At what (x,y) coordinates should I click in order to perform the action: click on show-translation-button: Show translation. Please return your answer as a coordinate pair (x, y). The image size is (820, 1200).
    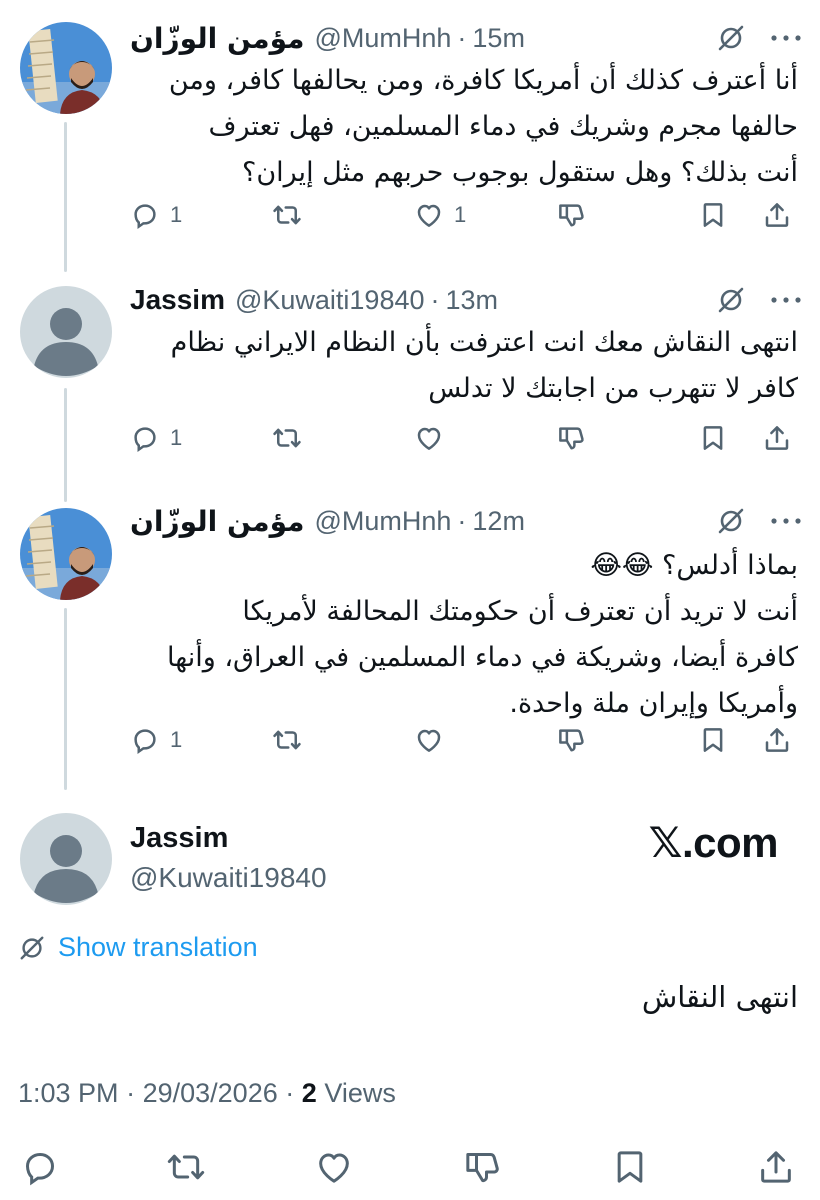
    Looking at the image, I should click on (138, 947).